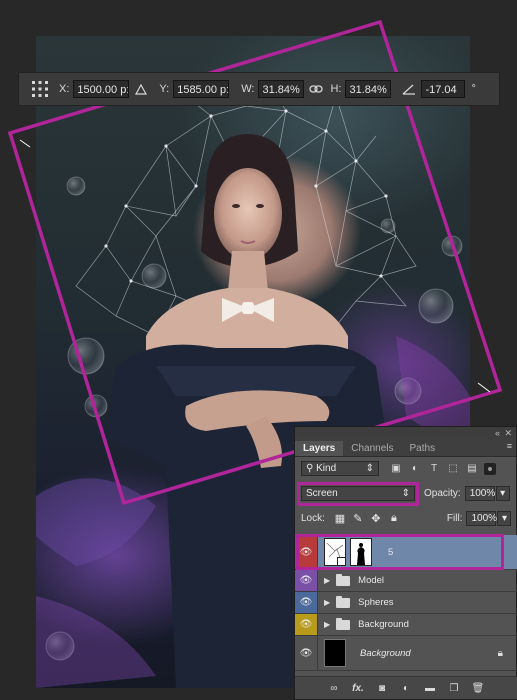 The width and height of the screenshot is (517, 700). I want to click on fill-field: 100%, so click(482, 518).